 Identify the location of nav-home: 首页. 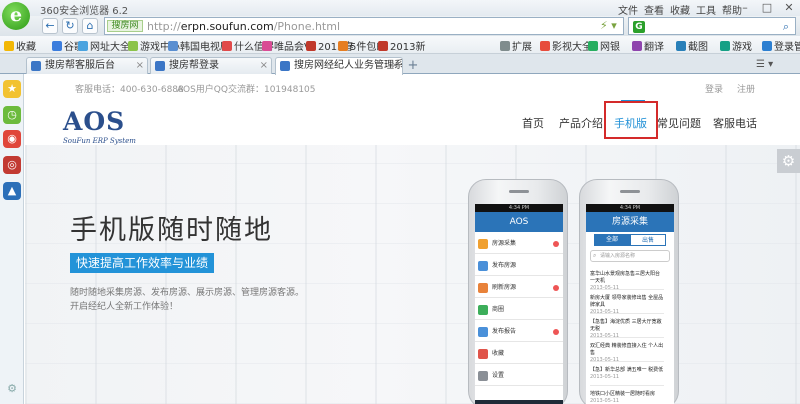
(533, 123).